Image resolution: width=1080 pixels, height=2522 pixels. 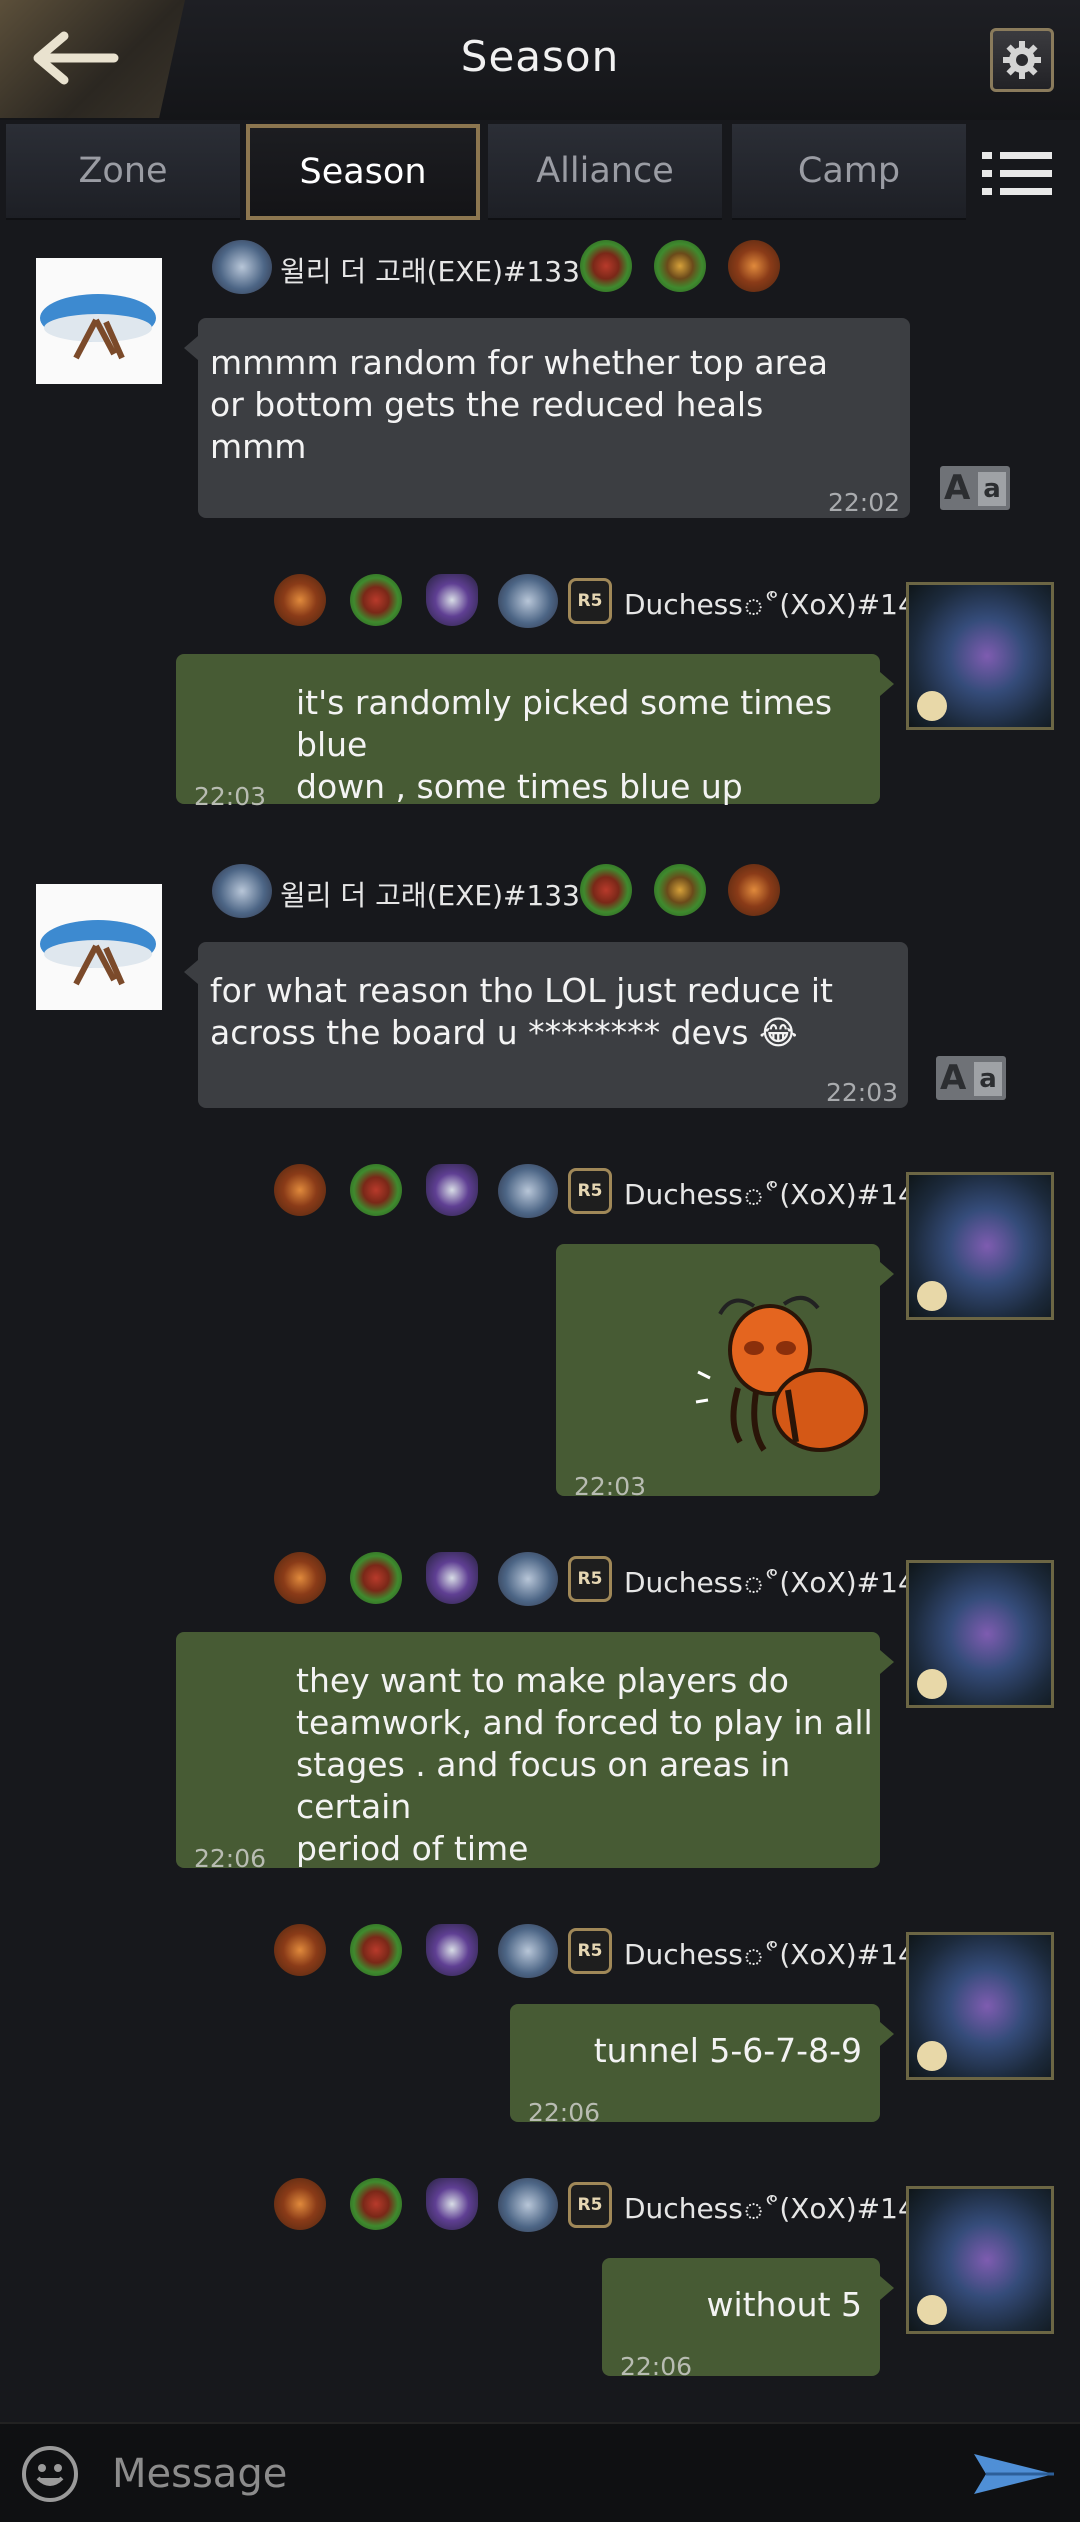 I want to click on list-menu-icon, so click(x=987, y=155).